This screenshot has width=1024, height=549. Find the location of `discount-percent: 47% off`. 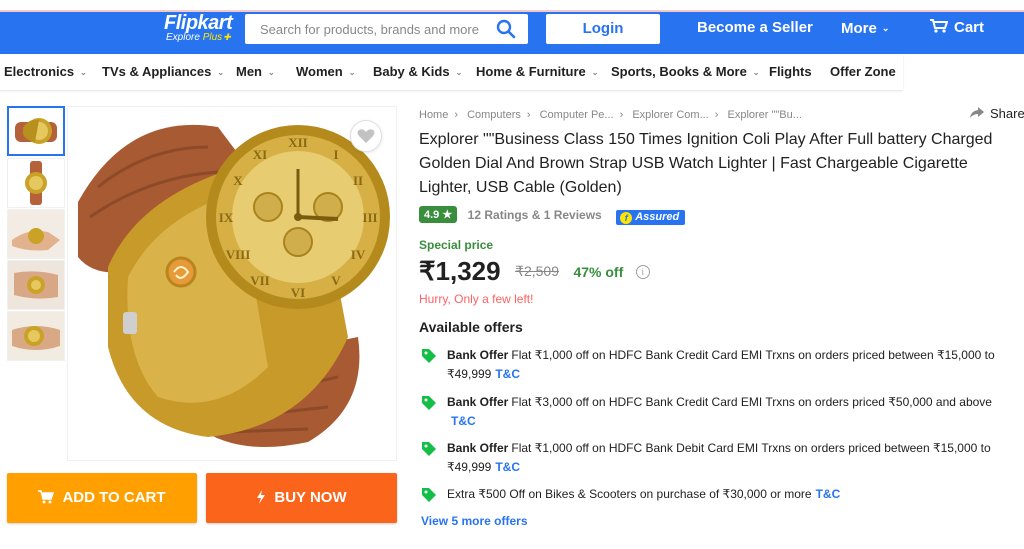

discount-percent: 47% off is located at coordinates (598, 271).